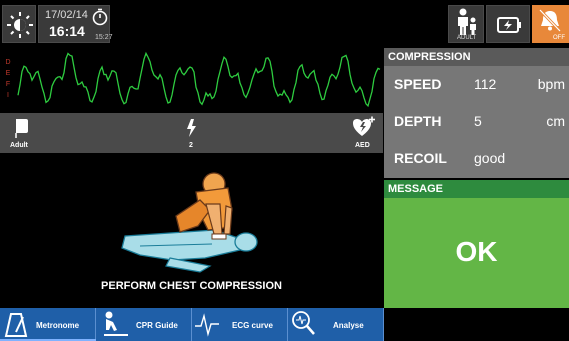 This screenshot has height=341, width=569. What do you see at coordinates (476, 189) in the screenshot?
I see `message-header: MESSAGE` at bounding box center [476, 189].